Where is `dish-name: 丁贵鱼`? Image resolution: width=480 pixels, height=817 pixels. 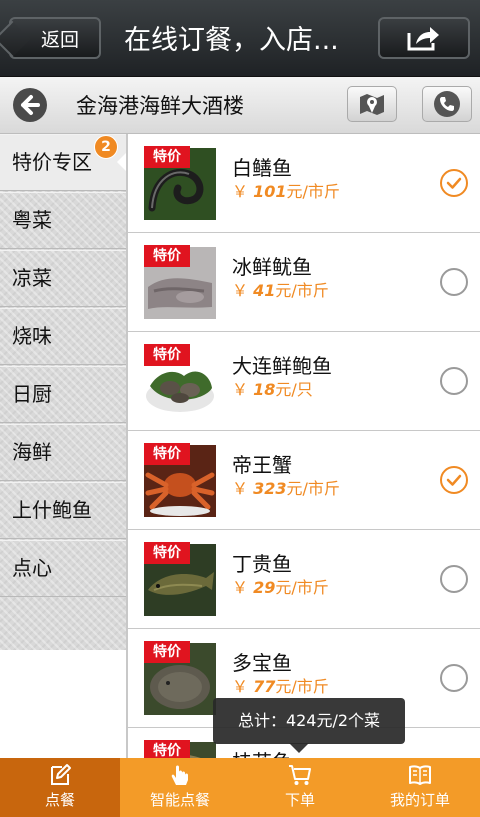 dish-name: 丁贵鱼 is located at coordinates (262, 564).